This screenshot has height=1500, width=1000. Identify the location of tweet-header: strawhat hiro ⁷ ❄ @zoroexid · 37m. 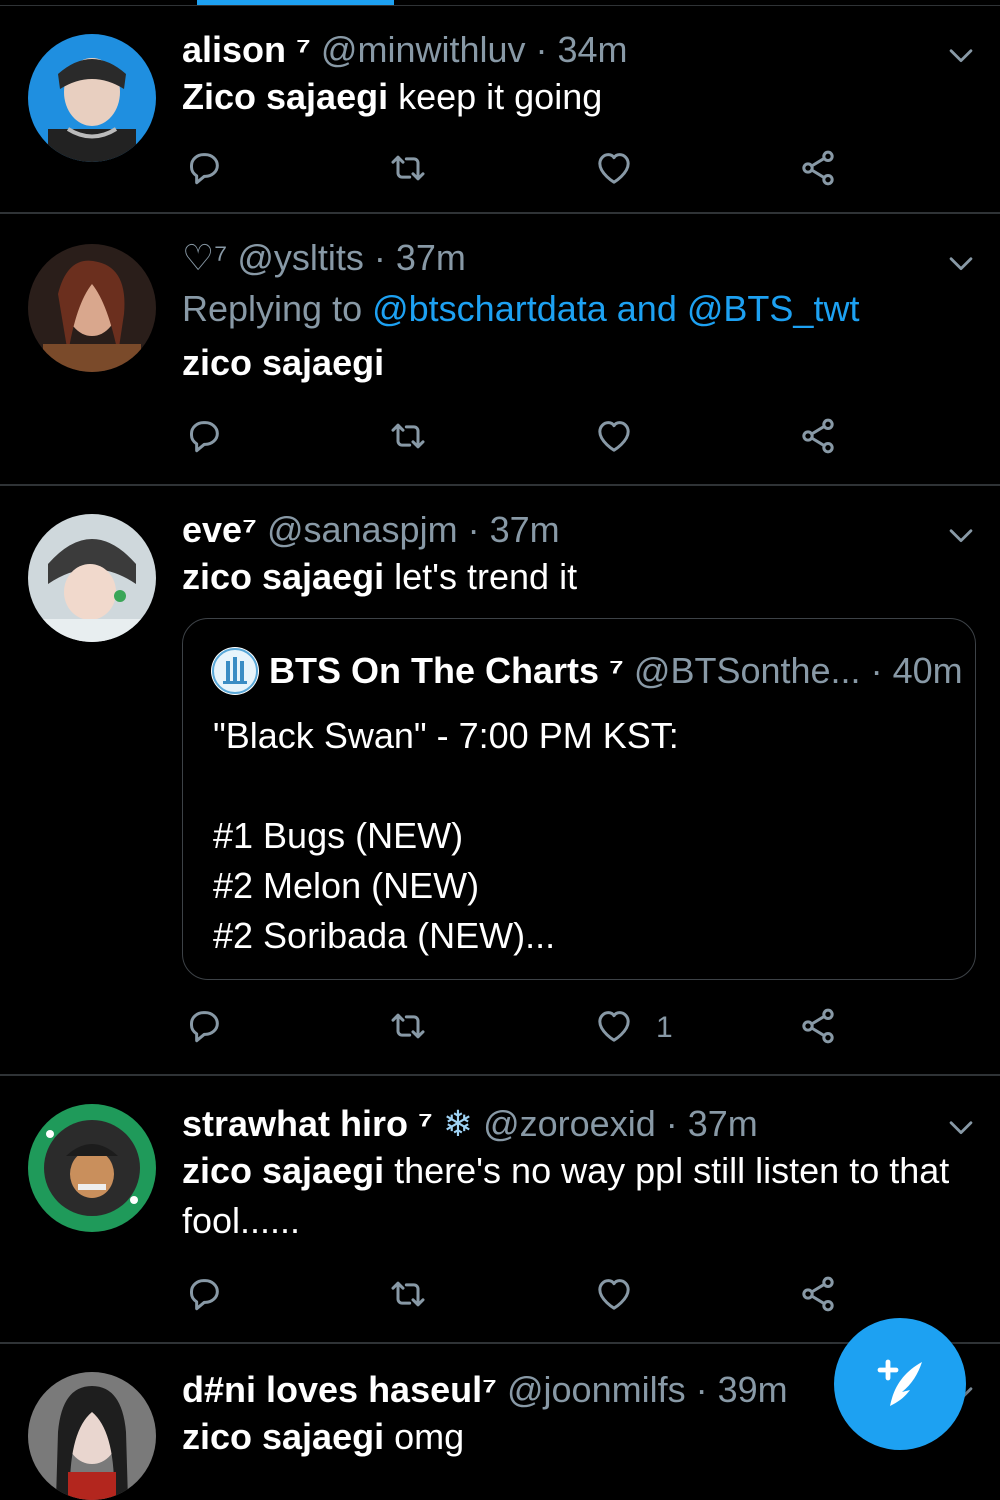
(576, 1124).